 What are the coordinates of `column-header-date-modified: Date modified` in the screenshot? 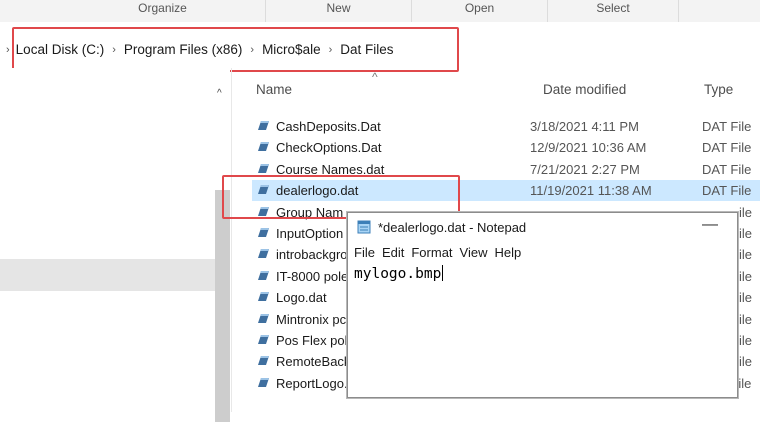 It's located at (584, 93).